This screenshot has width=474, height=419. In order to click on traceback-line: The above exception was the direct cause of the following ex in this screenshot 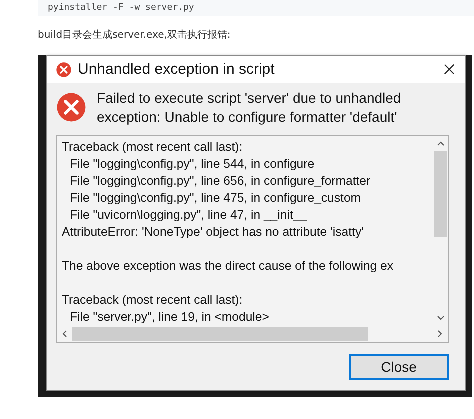, I will do `click(228, 266)`.